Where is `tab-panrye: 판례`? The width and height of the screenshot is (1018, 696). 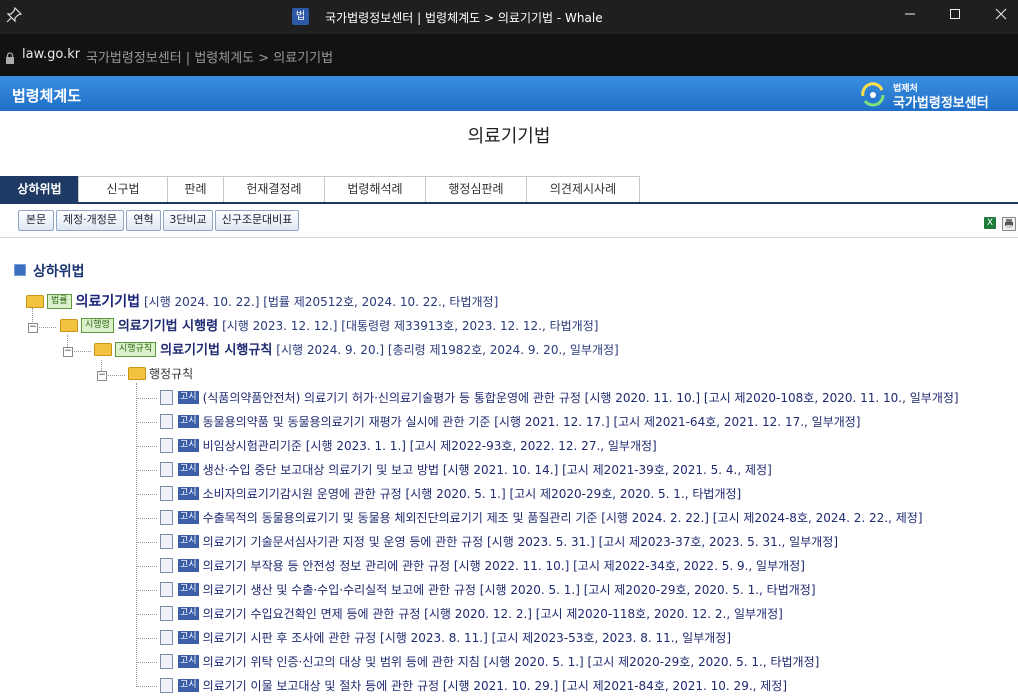
tab-panrye: 판례 is located at coordinates (195, 189).